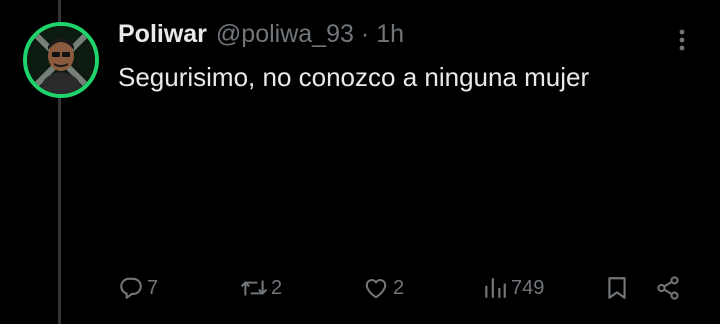  I want to click on retweet-count: 2, so click(277, 287).